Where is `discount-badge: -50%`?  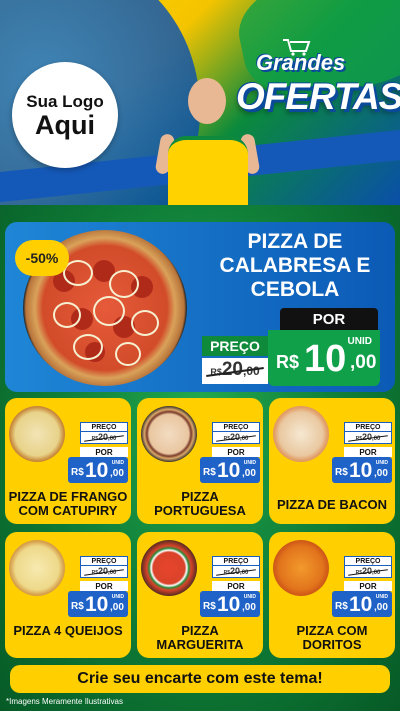
discount-badge: -50% is located at coordinates (42, 258).